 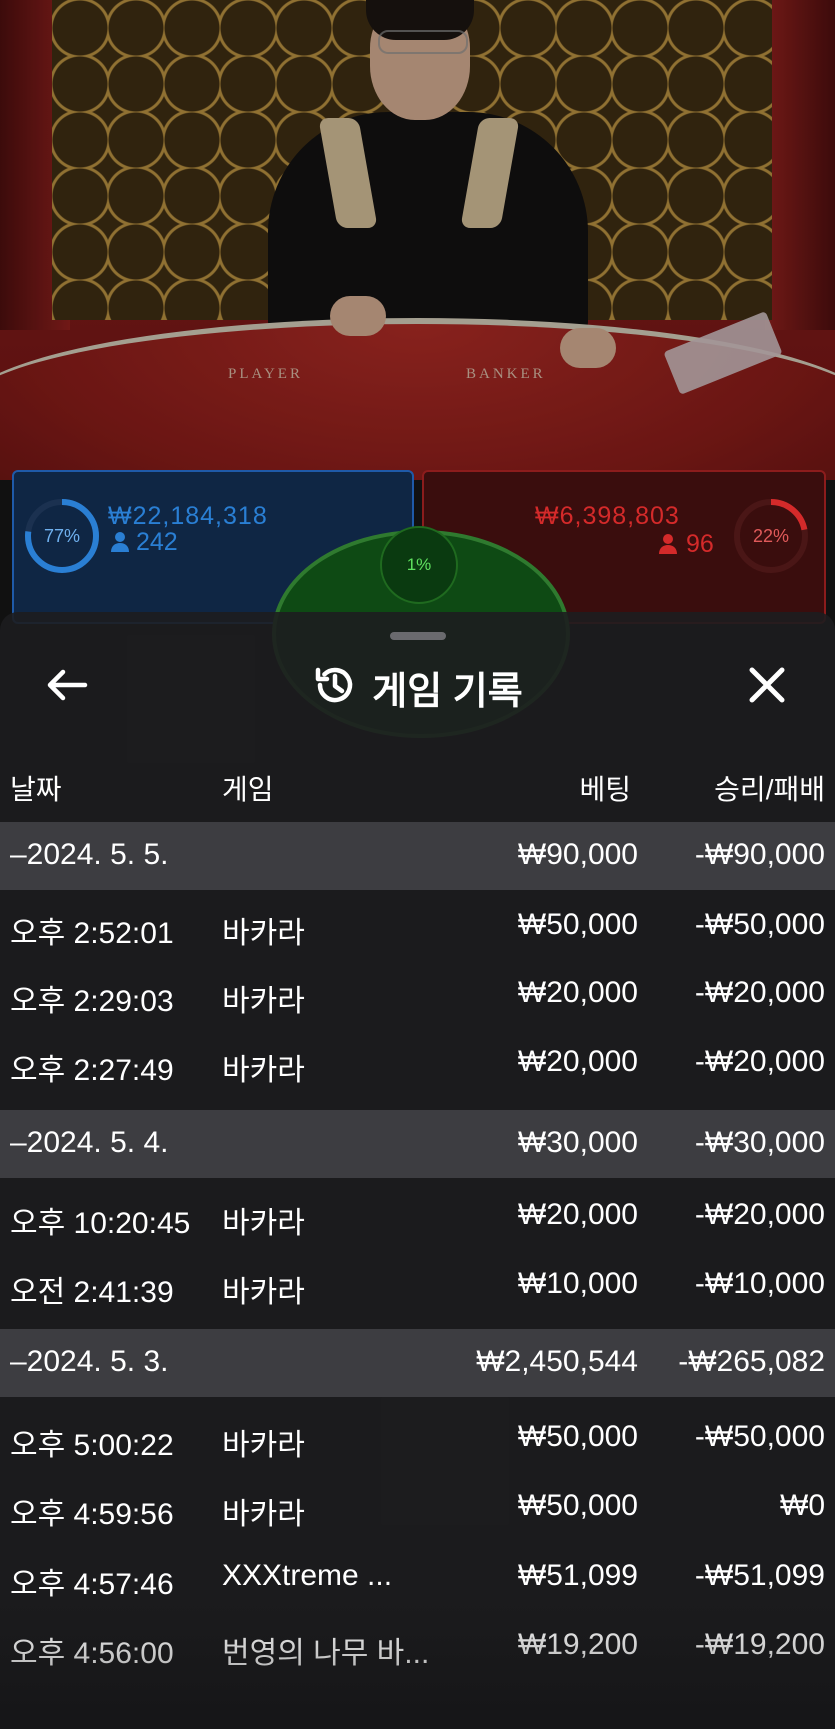 I want to click on row-result: ₩0, so click(x=802, y=1505).